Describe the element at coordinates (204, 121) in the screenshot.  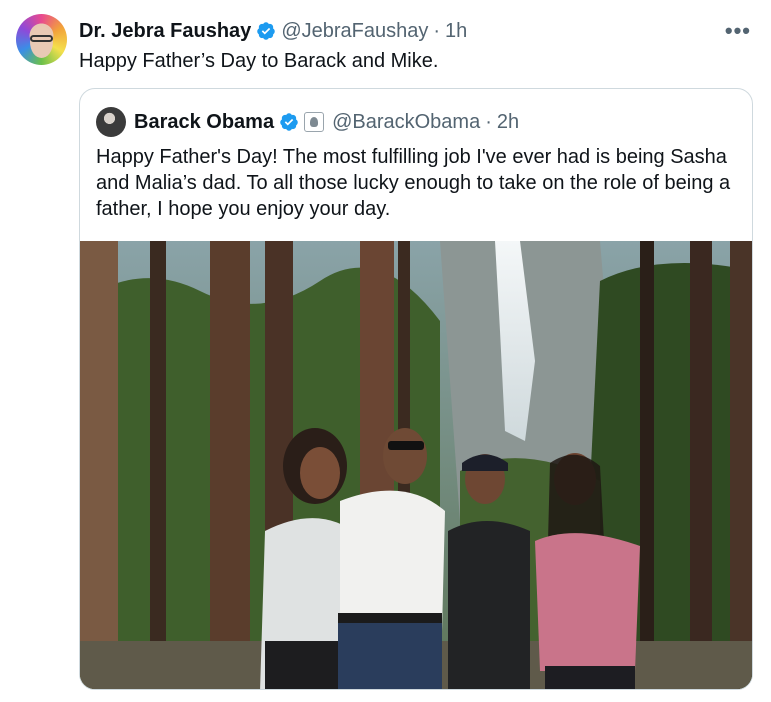
I see `quoted-author-name: Barack Obama` at that location.